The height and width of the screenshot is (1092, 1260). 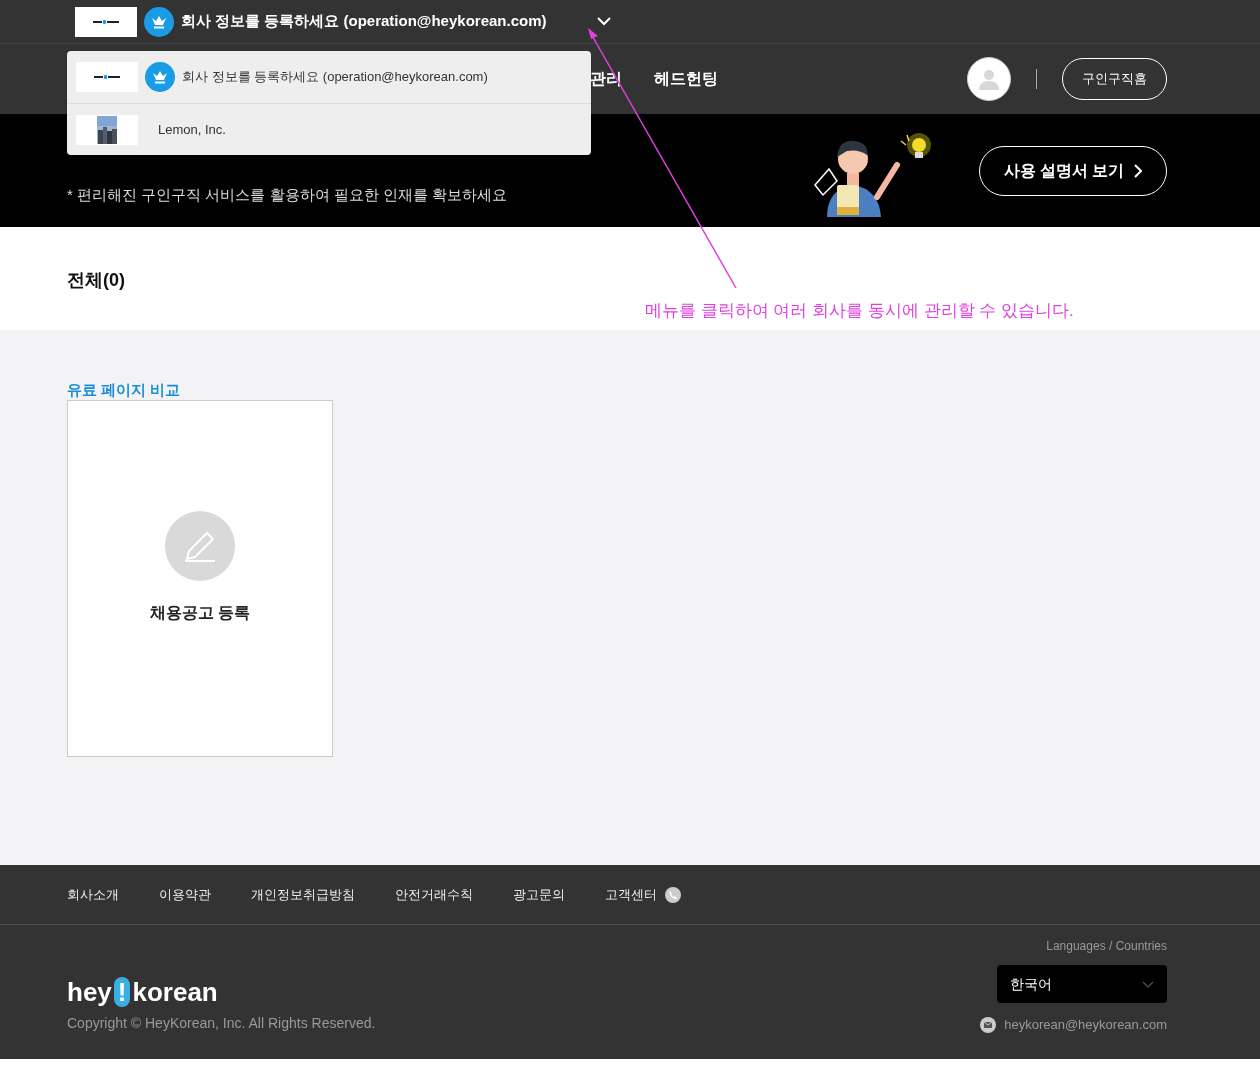 I want to click on mail-icon, so click(x=988, y=1024).